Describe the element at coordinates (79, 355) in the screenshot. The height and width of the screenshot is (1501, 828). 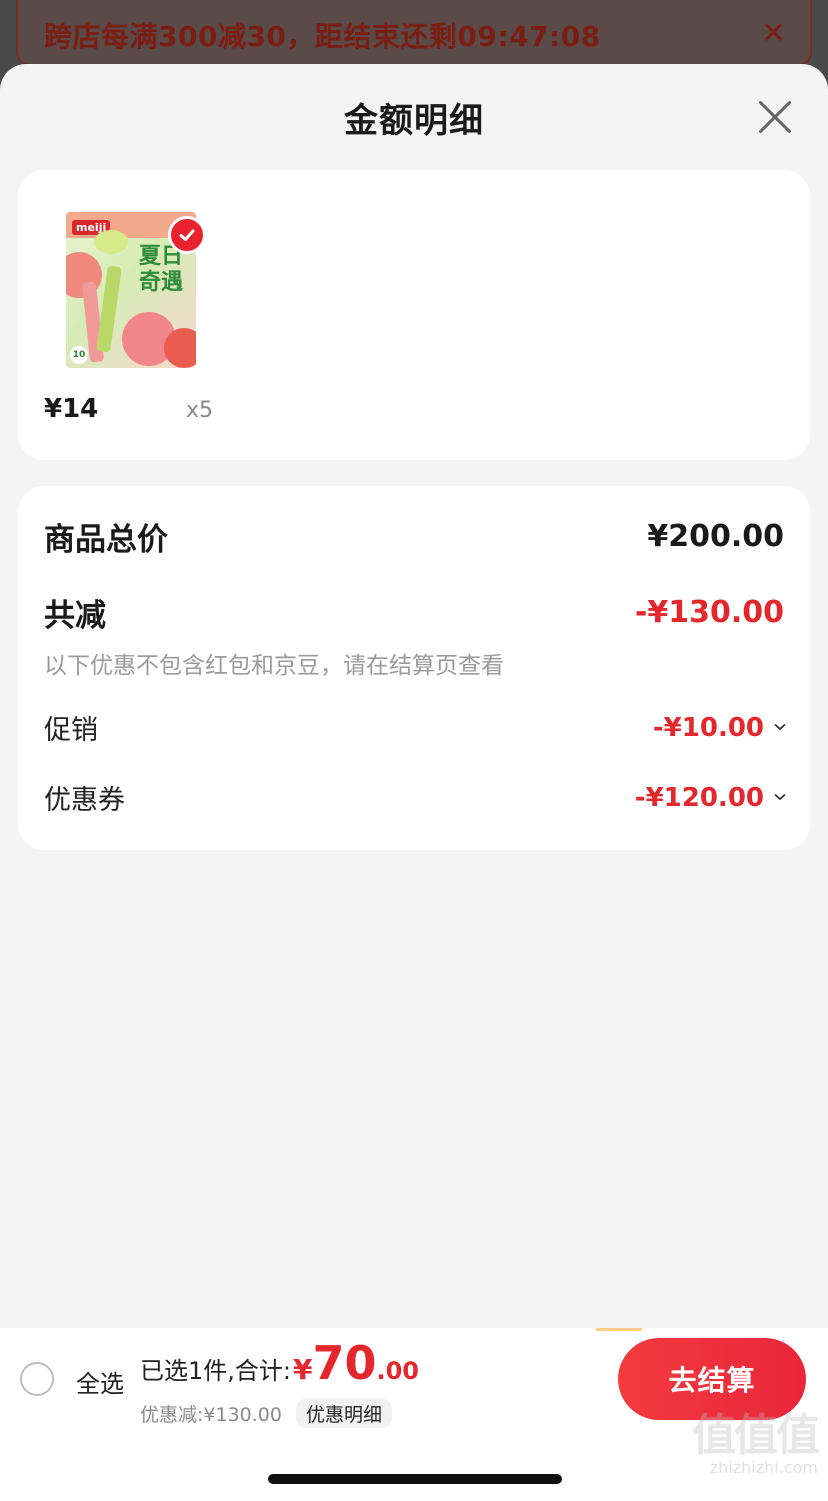
I see `pack-count: 10` at that location.